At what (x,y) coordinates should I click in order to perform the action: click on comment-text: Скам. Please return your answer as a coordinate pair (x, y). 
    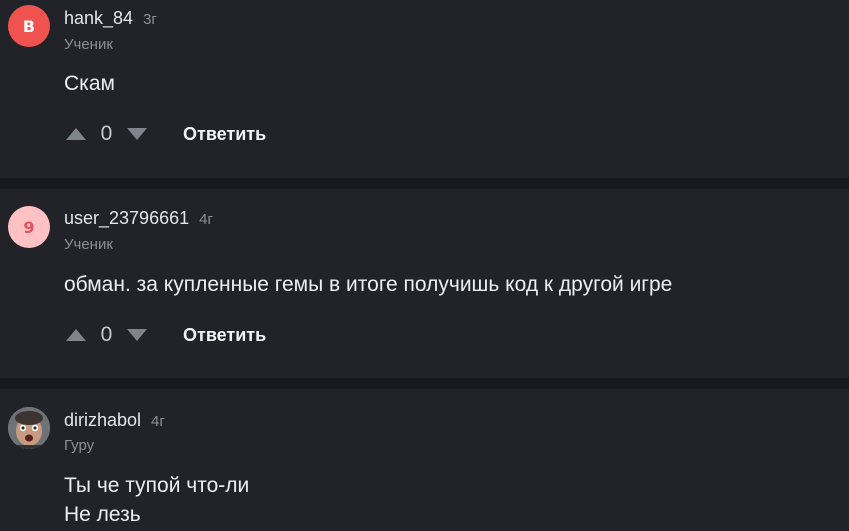
    Looking at the image, I should click on (89, 83).